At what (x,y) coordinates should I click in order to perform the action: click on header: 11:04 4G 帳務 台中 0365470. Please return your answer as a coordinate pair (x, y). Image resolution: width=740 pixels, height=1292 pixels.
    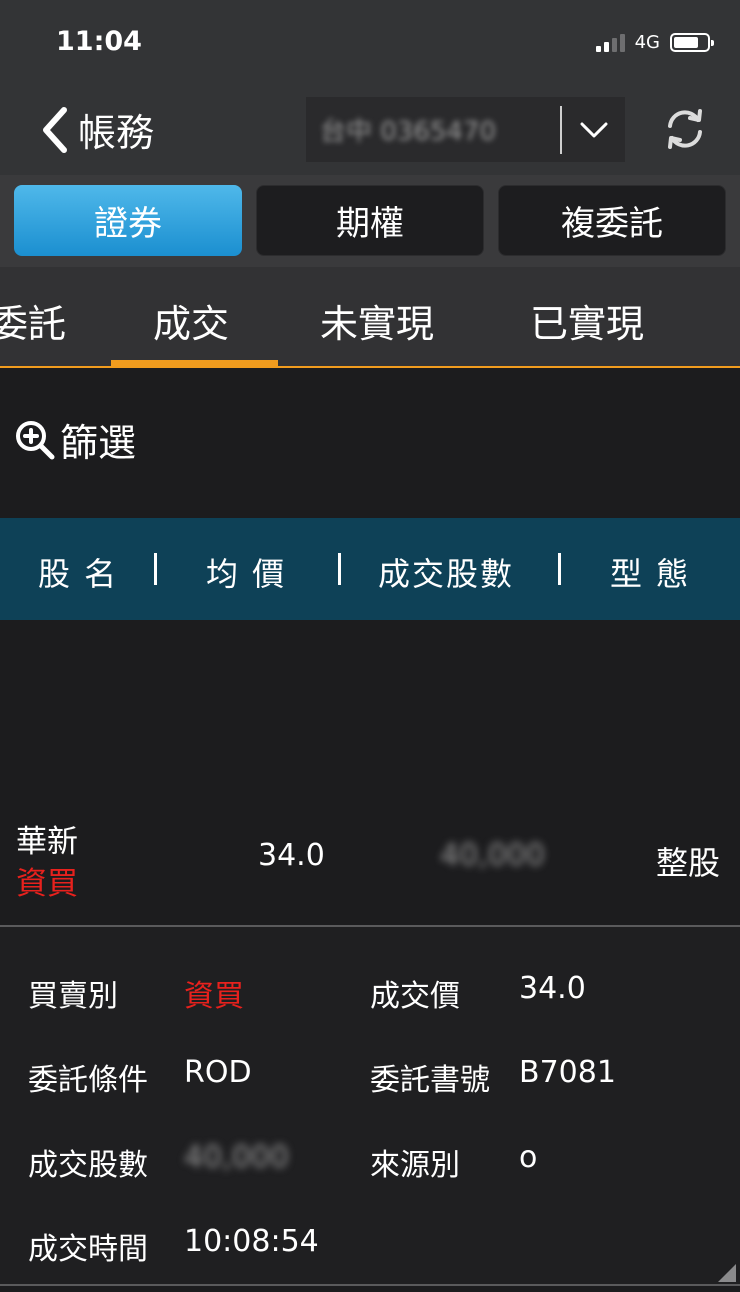
    Looking at the image, I should click on (370, 87).